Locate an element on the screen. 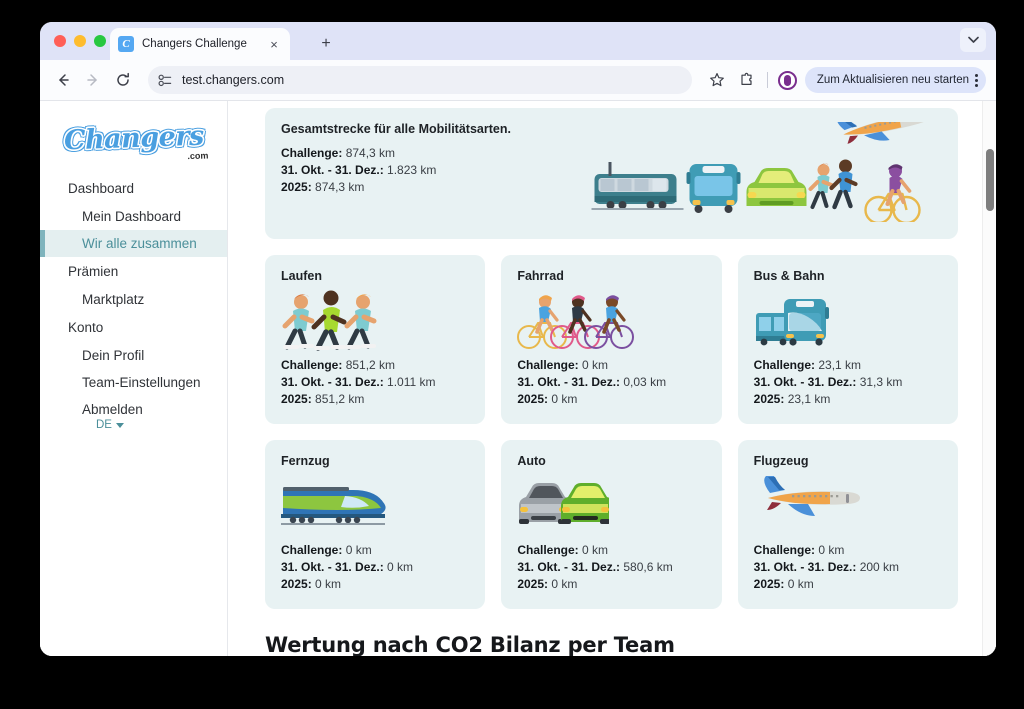 The height and width of the screenshot is (709, 1024). mode-challenge-row: Challenge: 851,2 km is located at coordinates (375, 365).